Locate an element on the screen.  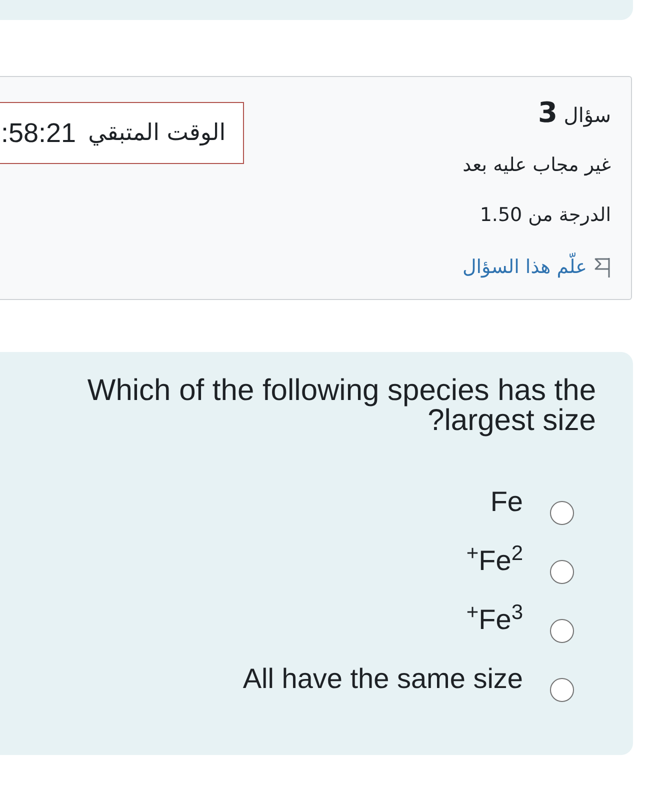
option-label: All have the same size is located at coordinates (382, 679).